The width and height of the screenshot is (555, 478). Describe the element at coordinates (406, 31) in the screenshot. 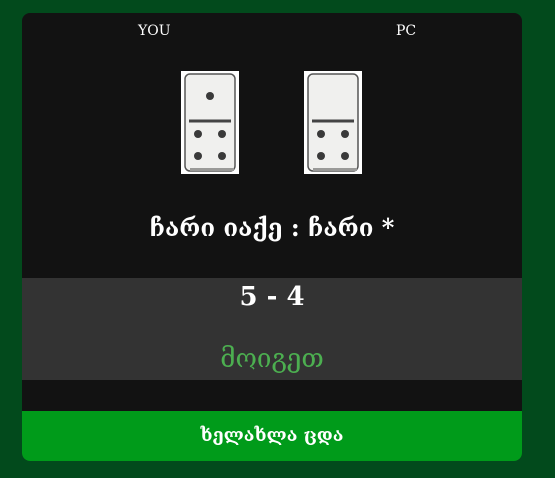

I see `player-label-pc: PC` at that location.